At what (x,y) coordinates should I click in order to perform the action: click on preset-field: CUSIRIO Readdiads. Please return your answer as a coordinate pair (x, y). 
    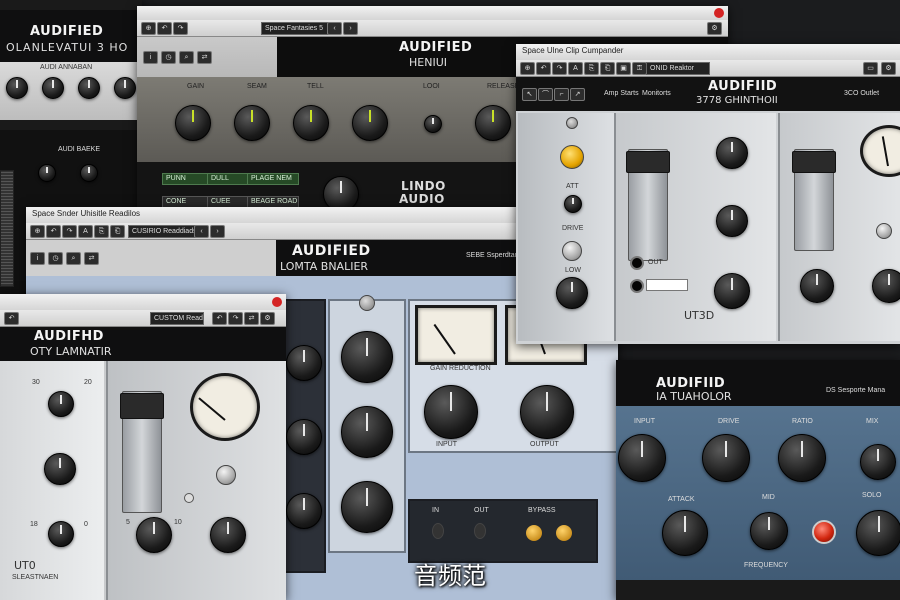
    Looking at the image, I should click on (163, 231).